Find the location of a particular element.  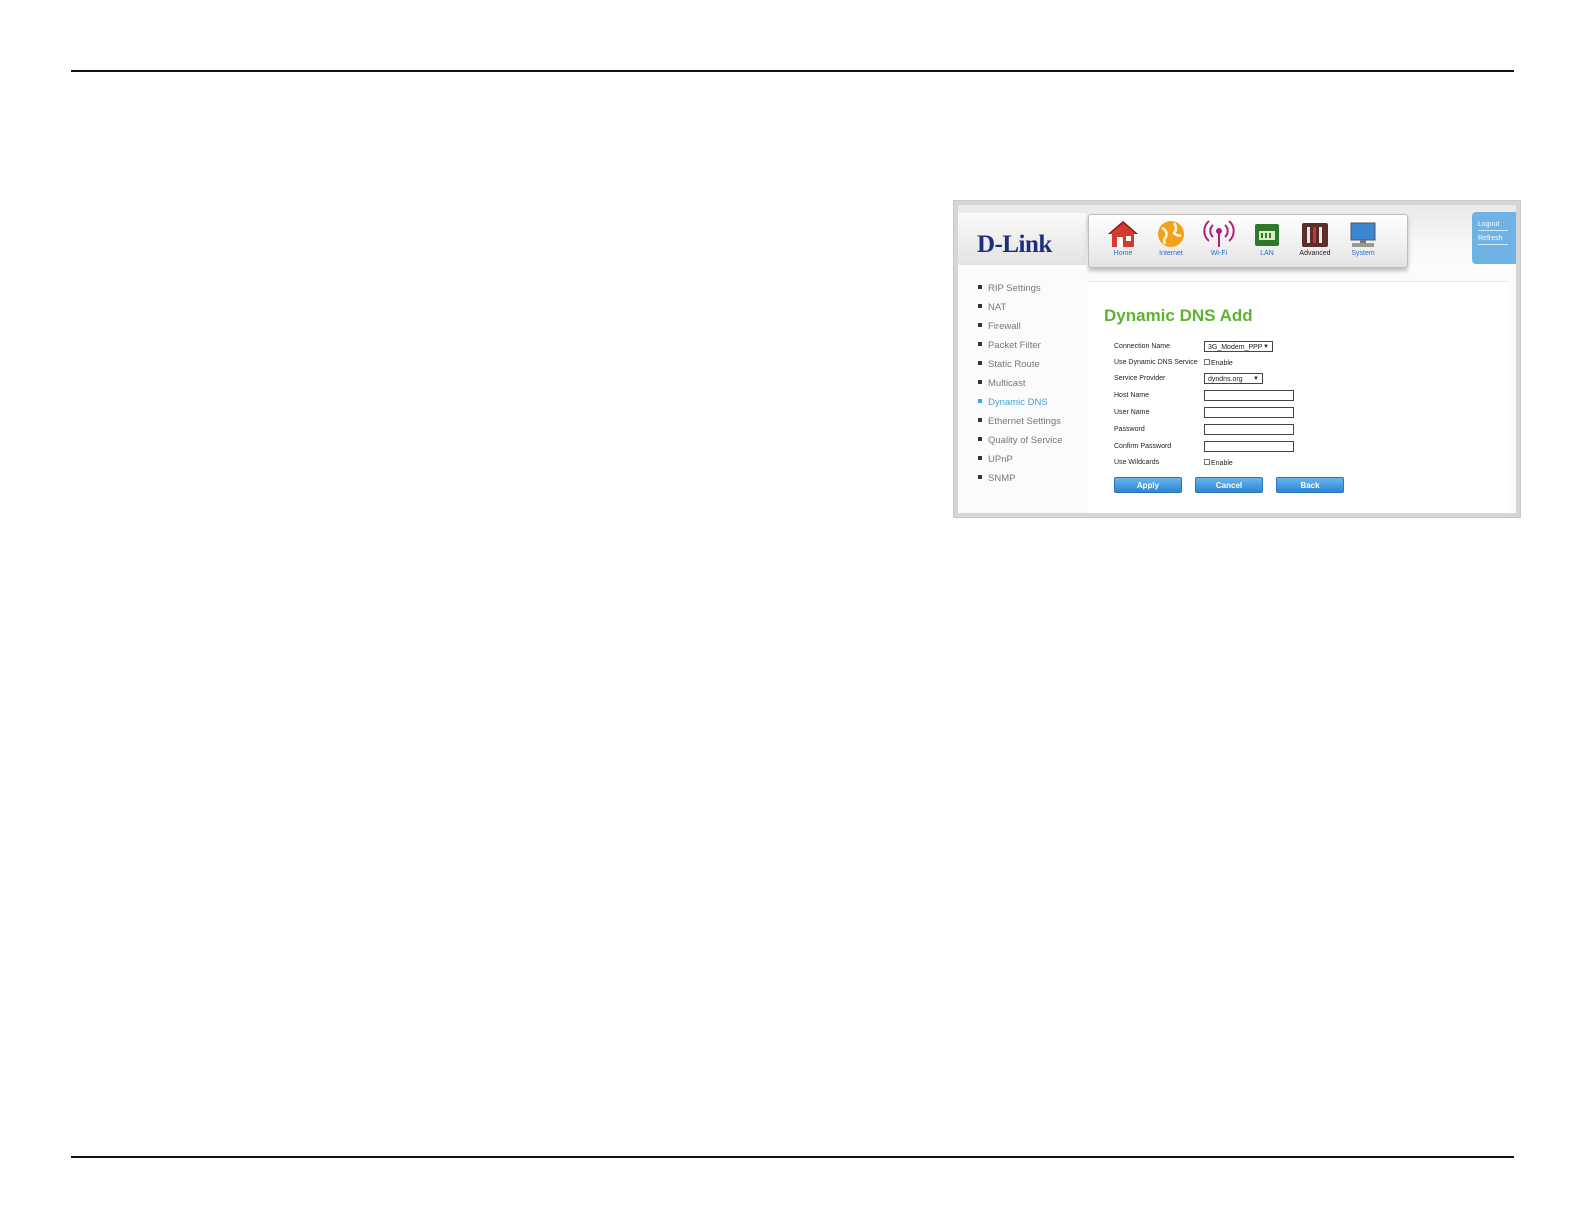

nav-label-lan: LAN is located at coordinates (1267, 253).